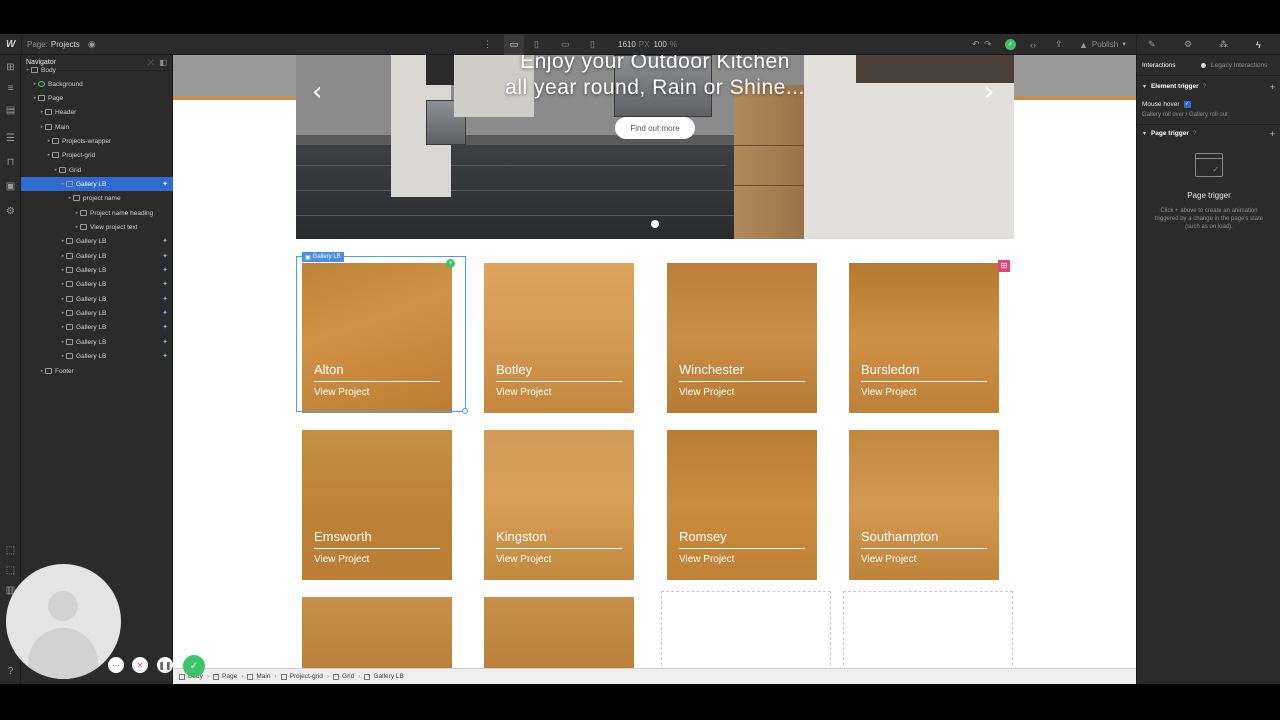 This screenshot has height=720, width=1280. Describe the element at coordinates (10, 211) in the screenshot. I see `settings-gear-icon: ⚙` at that location.